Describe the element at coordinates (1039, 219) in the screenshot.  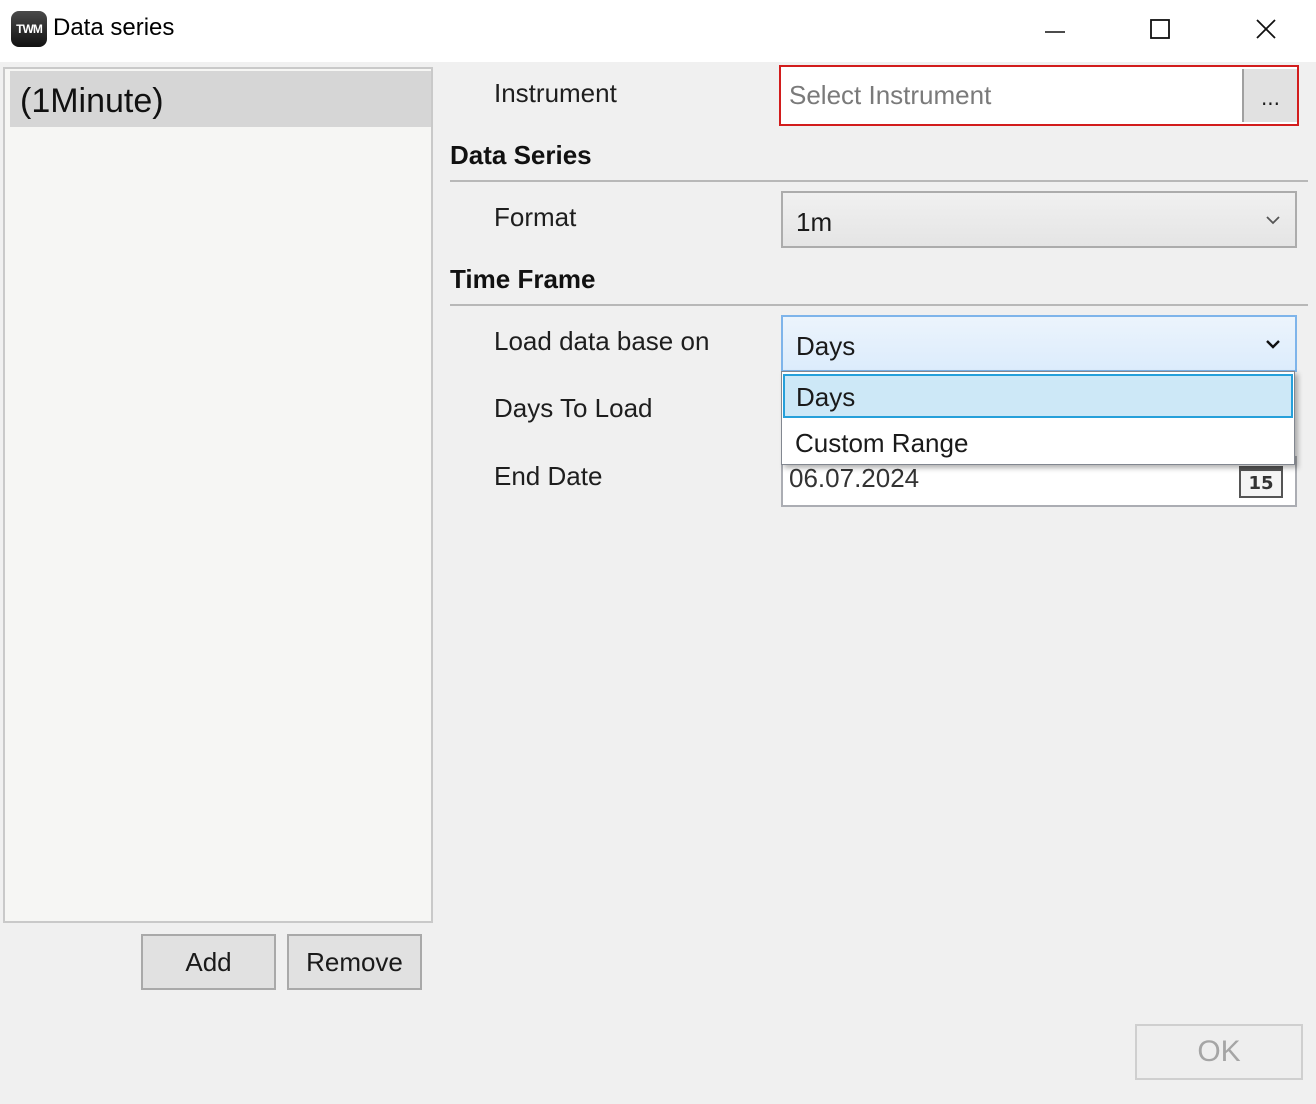
I see `format-dropdown: 1m` at that location.